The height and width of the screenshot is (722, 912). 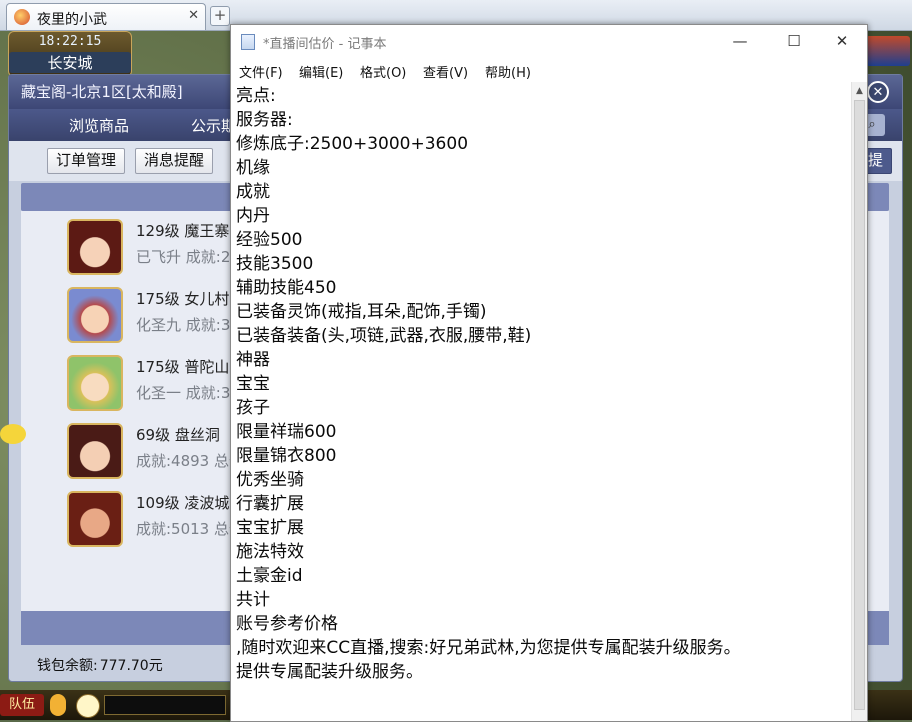 What do you see at coordinates (264, 120) in the screenshot?
I see `text-line: 服务器:` at bounding box center [264, 120].